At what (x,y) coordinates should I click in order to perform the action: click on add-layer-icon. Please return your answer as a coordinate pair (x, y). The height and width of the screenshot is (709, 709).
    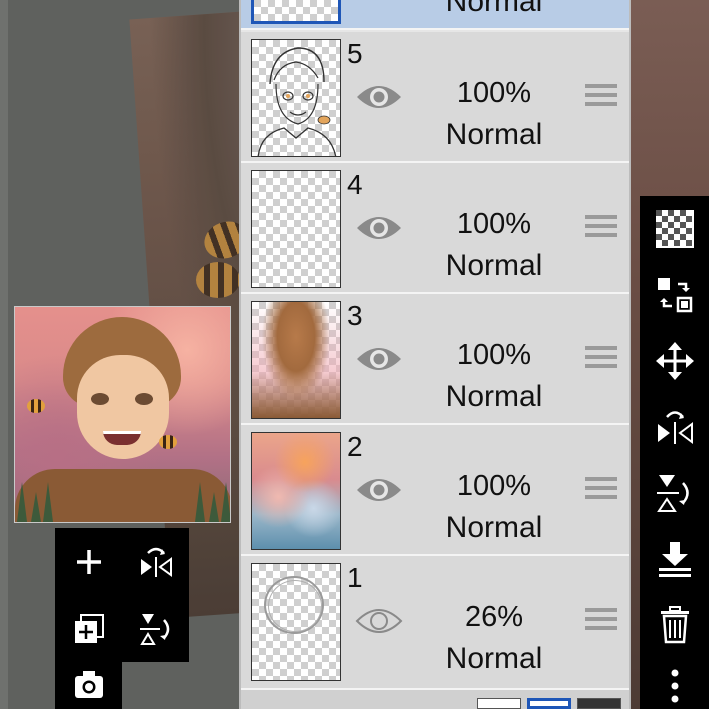
    Looking at the image, I should click on (88, 561).